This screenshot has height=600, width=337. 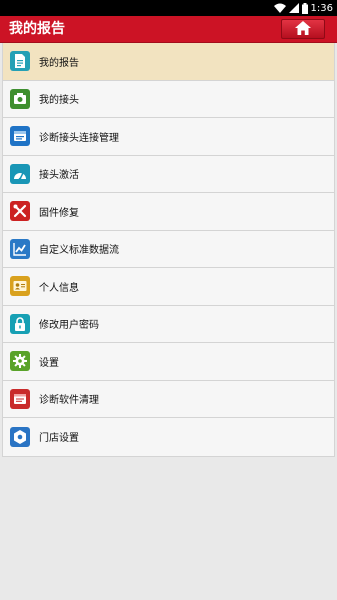 I want to click on wifi-icon, so click(x=279, y=8).